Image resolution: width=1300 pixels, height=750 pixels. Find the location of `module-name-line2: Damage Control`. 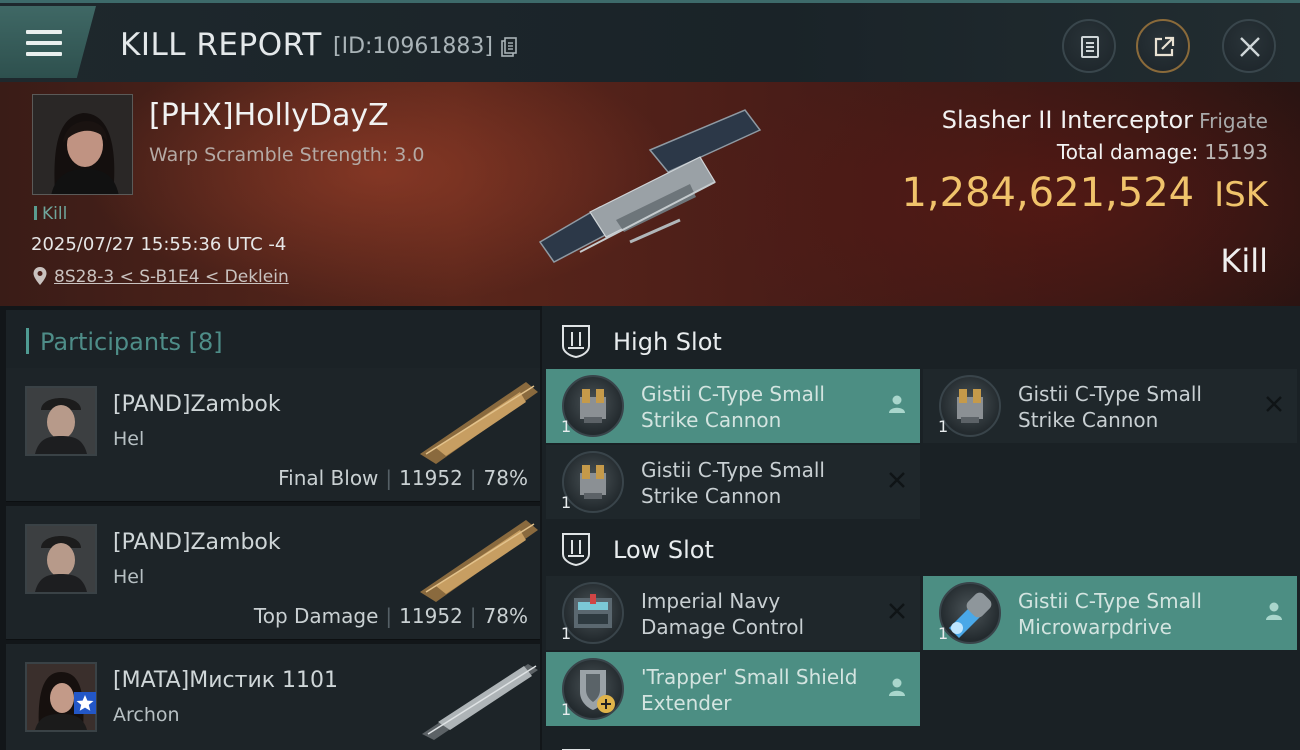

module-name-line2: Damage Control is located at coordinates (723, 627).